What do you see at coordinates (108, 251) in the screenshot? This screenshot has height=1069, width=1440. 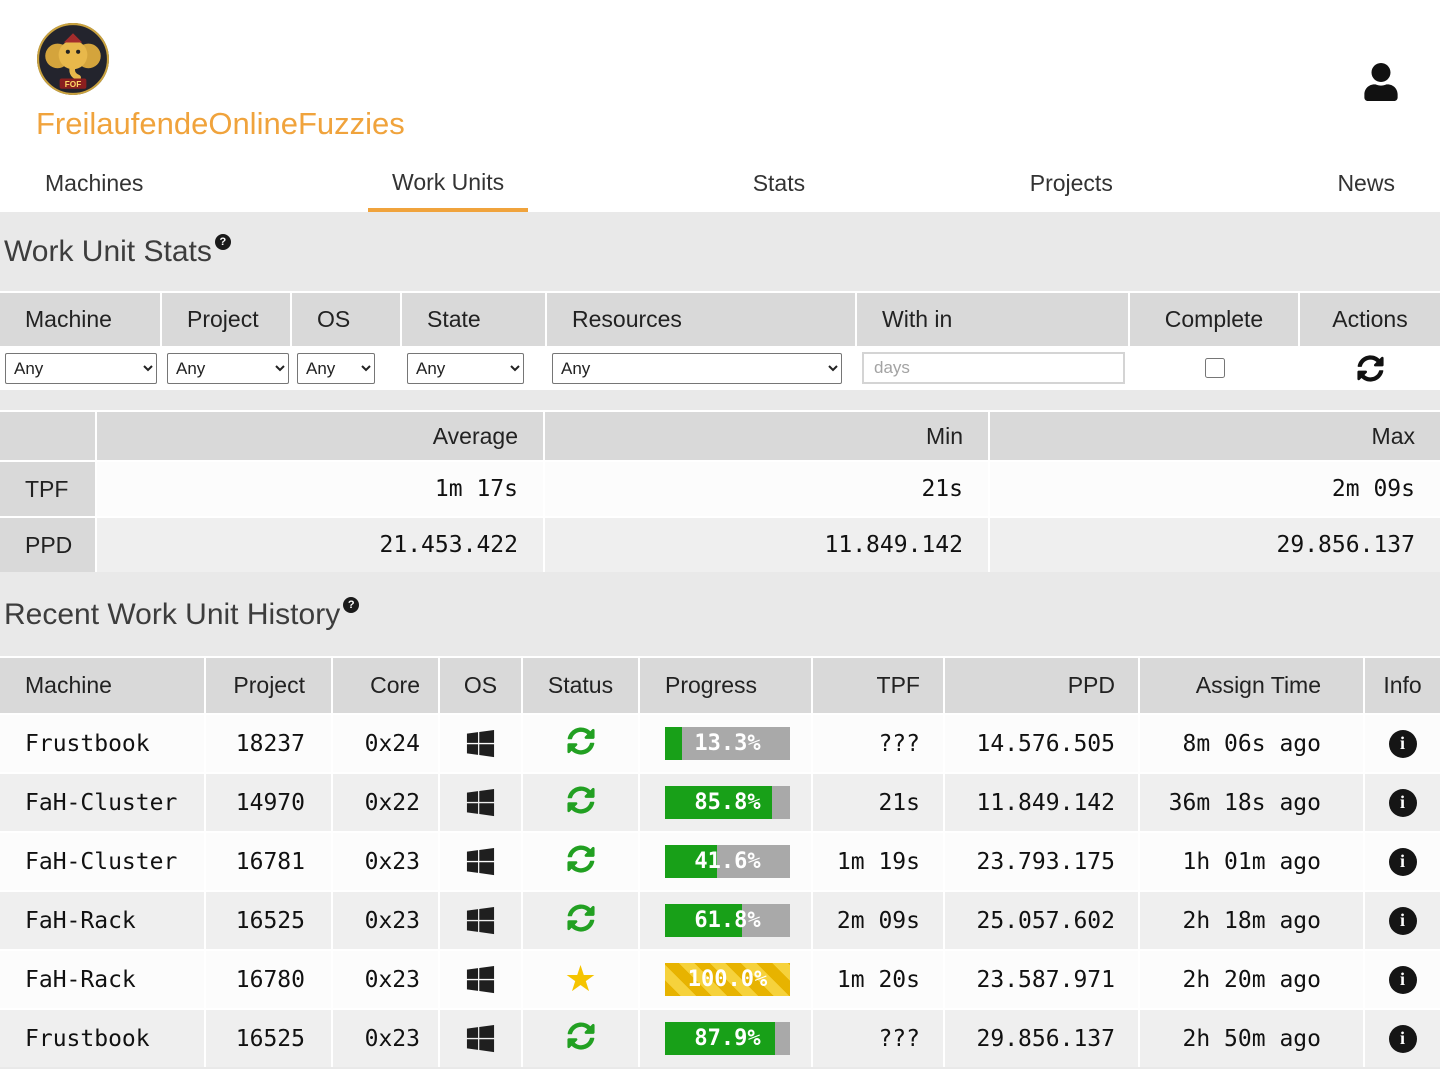 I see `work-unit-stats-heading-text: Work Unit Stats` at bounding box center [108, 251].